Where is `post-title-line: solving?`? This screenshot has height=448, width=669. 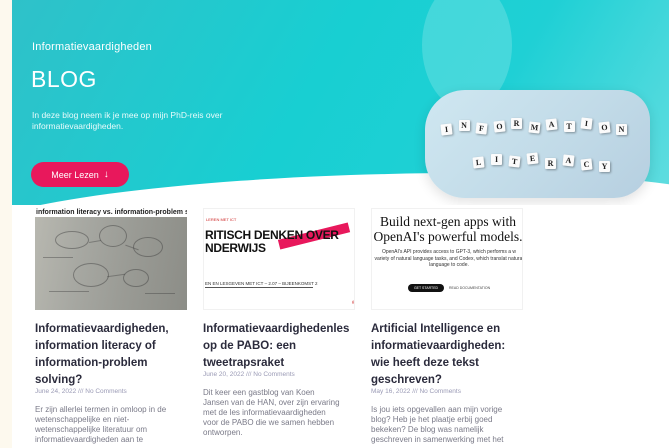
post-title-line: solving? is located at coordinates (59, 380).